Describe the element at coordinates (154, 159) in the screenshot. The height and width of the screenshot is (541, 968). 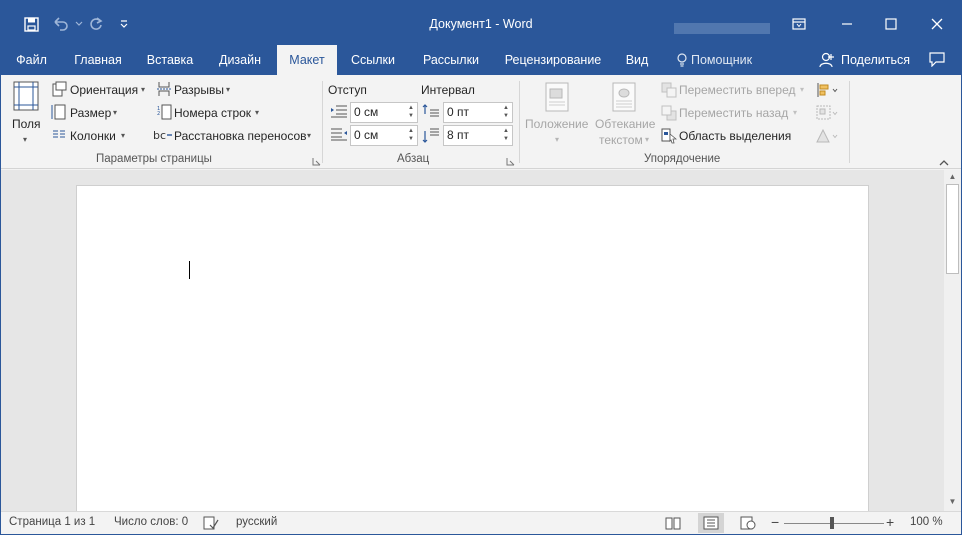
I see `page-setup-group-label: Параметры страницы` at that location.